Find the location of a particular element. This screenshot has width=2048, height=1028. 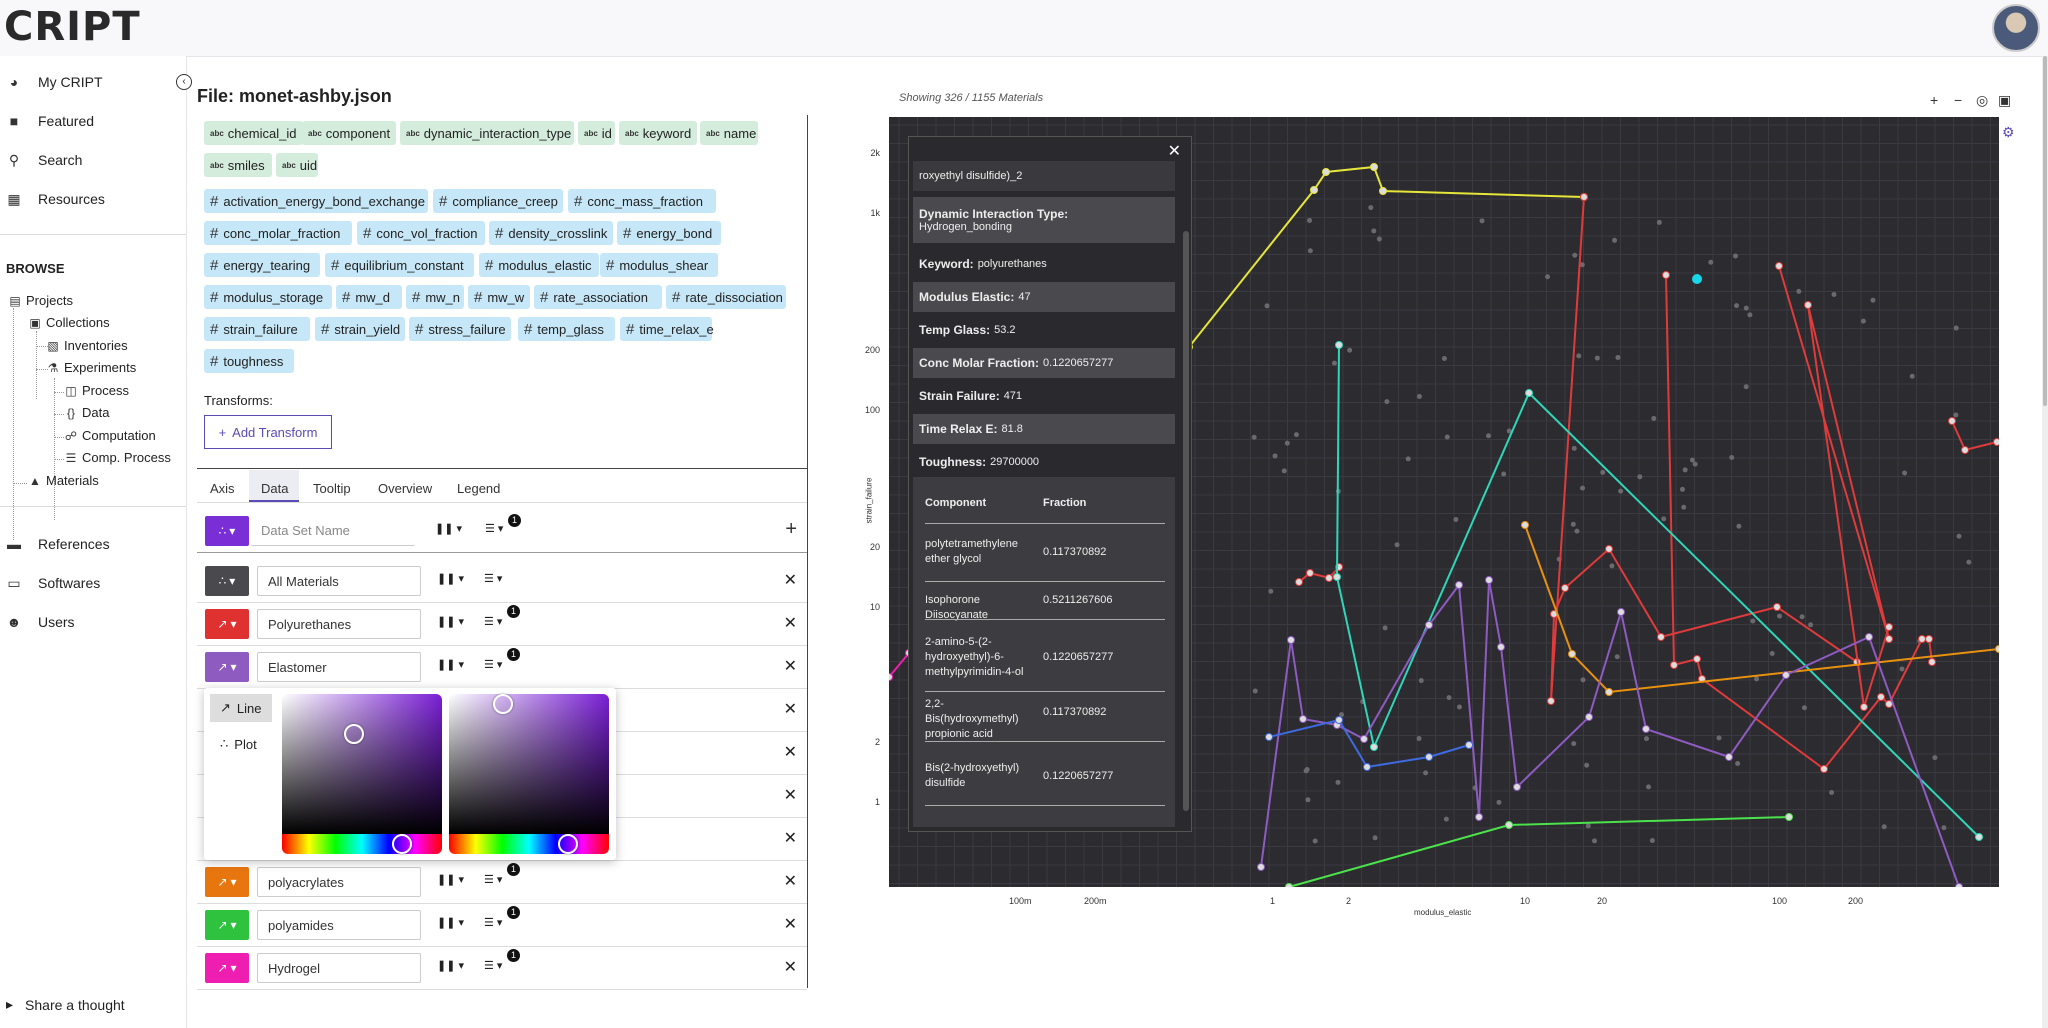

sidebar-item-search: ⚲ Search is located at coordinates (44, 160).